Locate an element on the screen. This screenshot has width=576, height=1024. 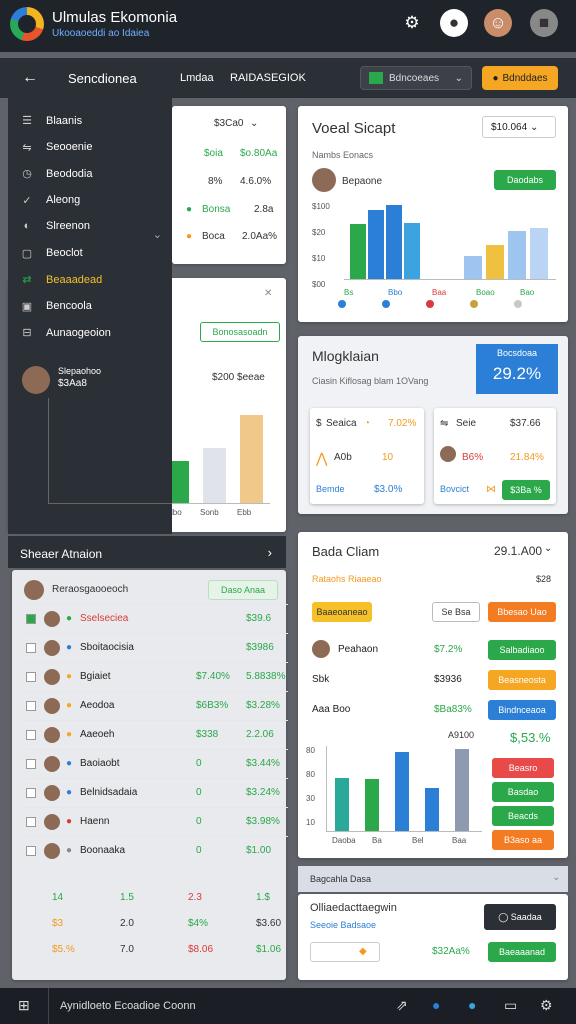
back-arrow-icon: ← is located at coordinates (30, 78).